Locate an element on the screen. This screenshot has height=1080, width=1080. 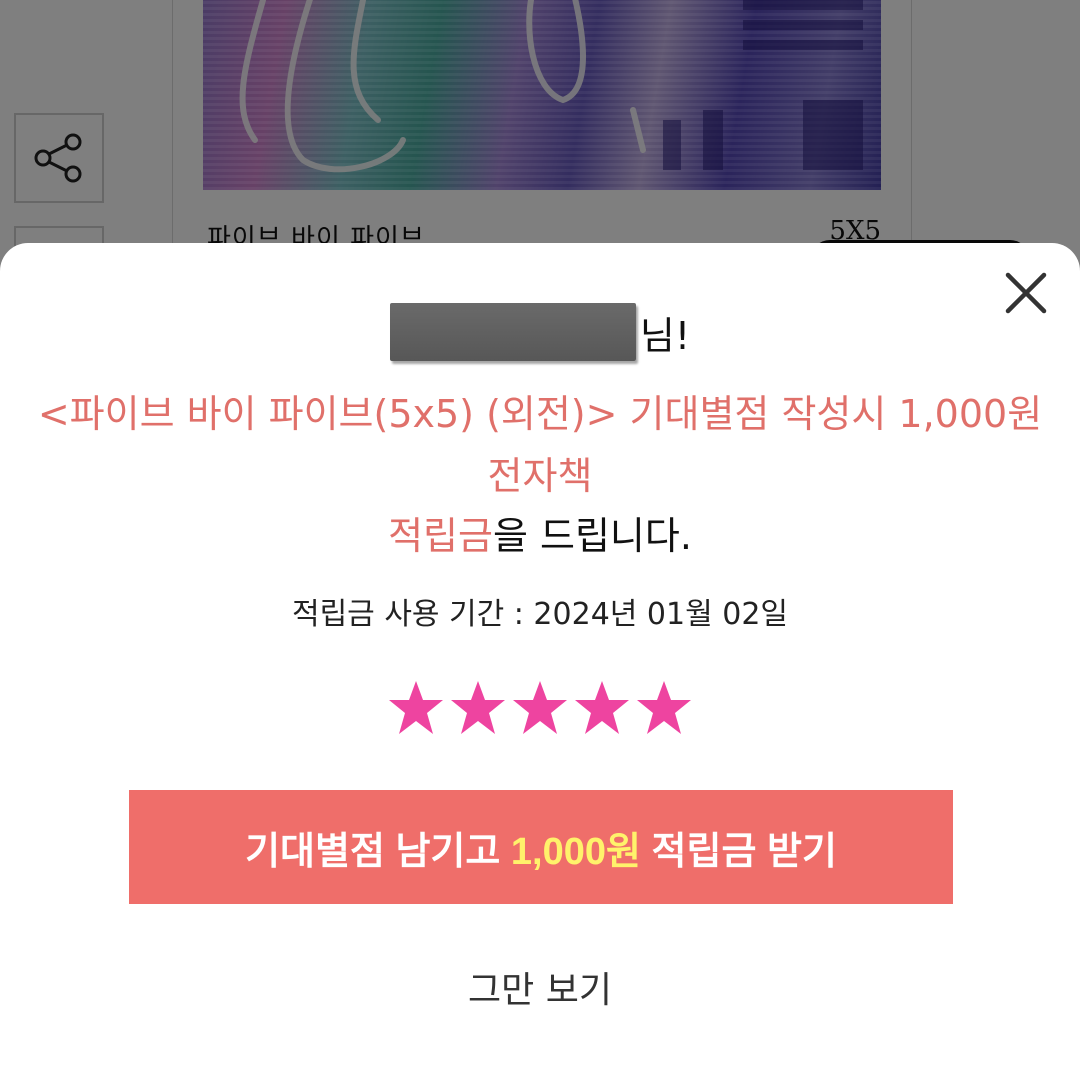
cta-amount-text: 1,000원 is located at coordinates (575, 851).